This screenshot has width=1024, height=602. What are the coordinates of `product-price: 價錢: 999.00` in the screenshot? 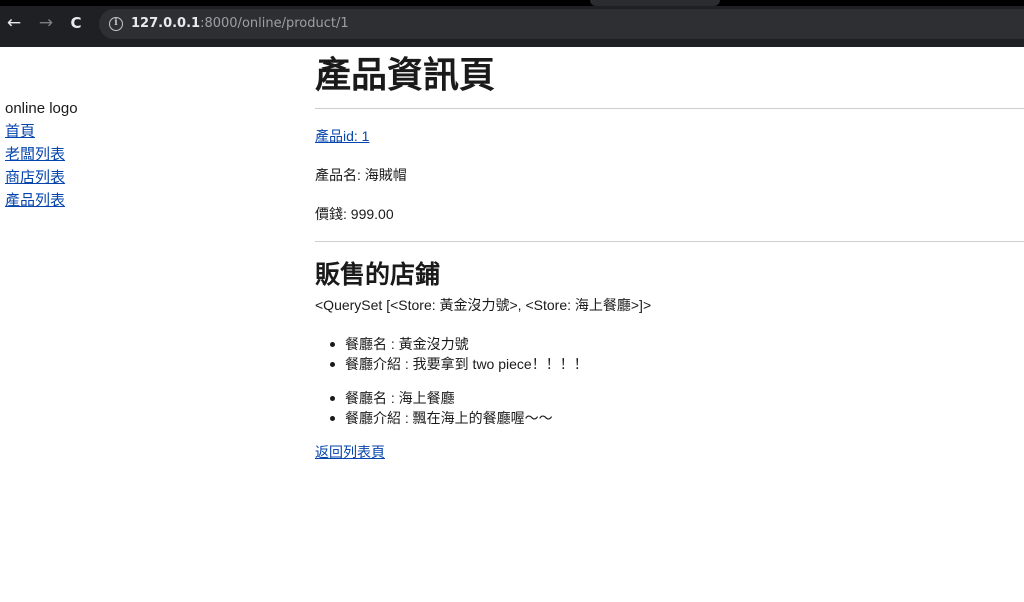 It's located at (354, 214).